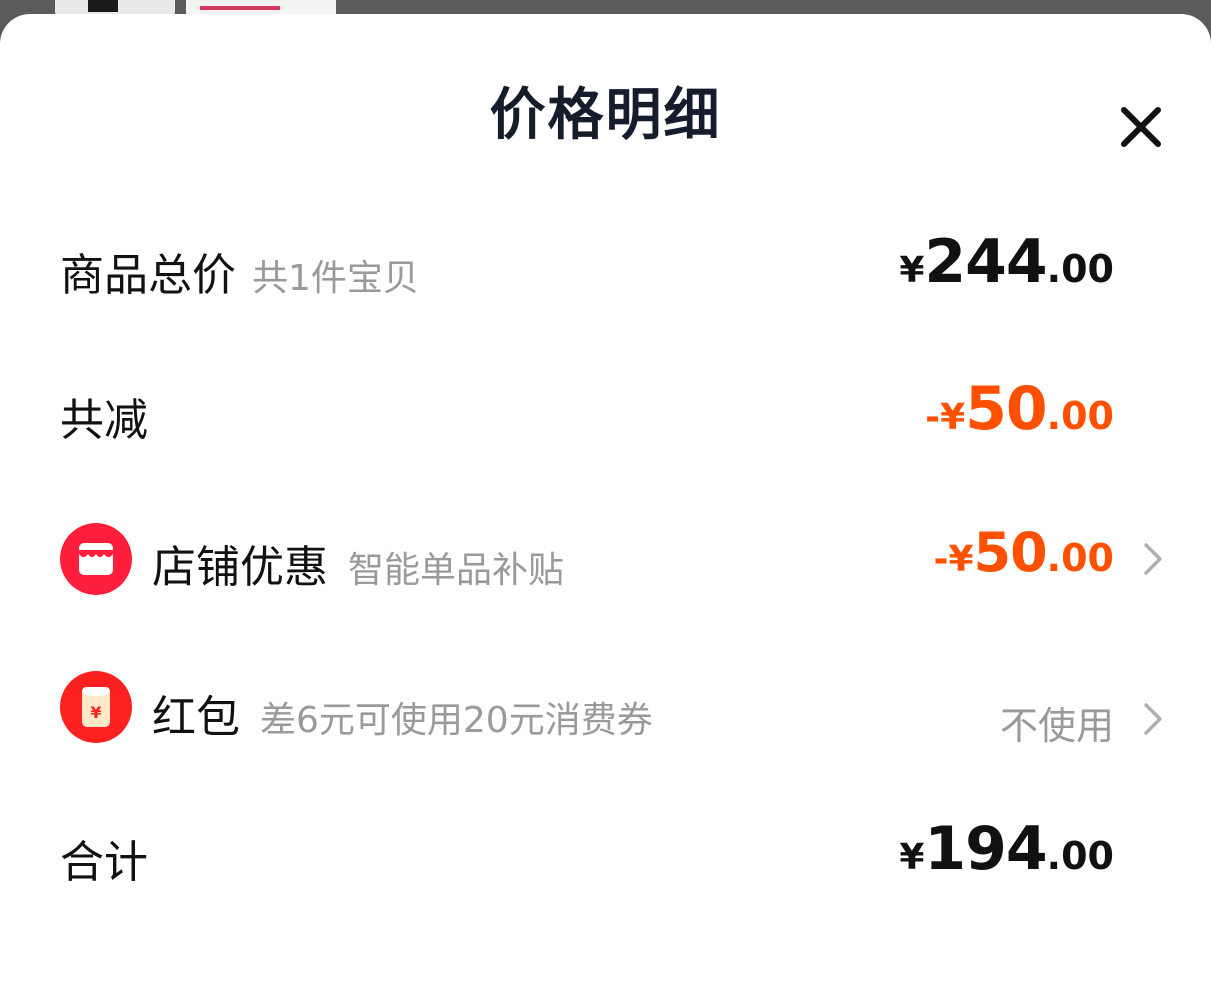  I want to click on red-packet-row: ¥ 红包 差6元可使用20元消费券 不使用, so click(605, 709).